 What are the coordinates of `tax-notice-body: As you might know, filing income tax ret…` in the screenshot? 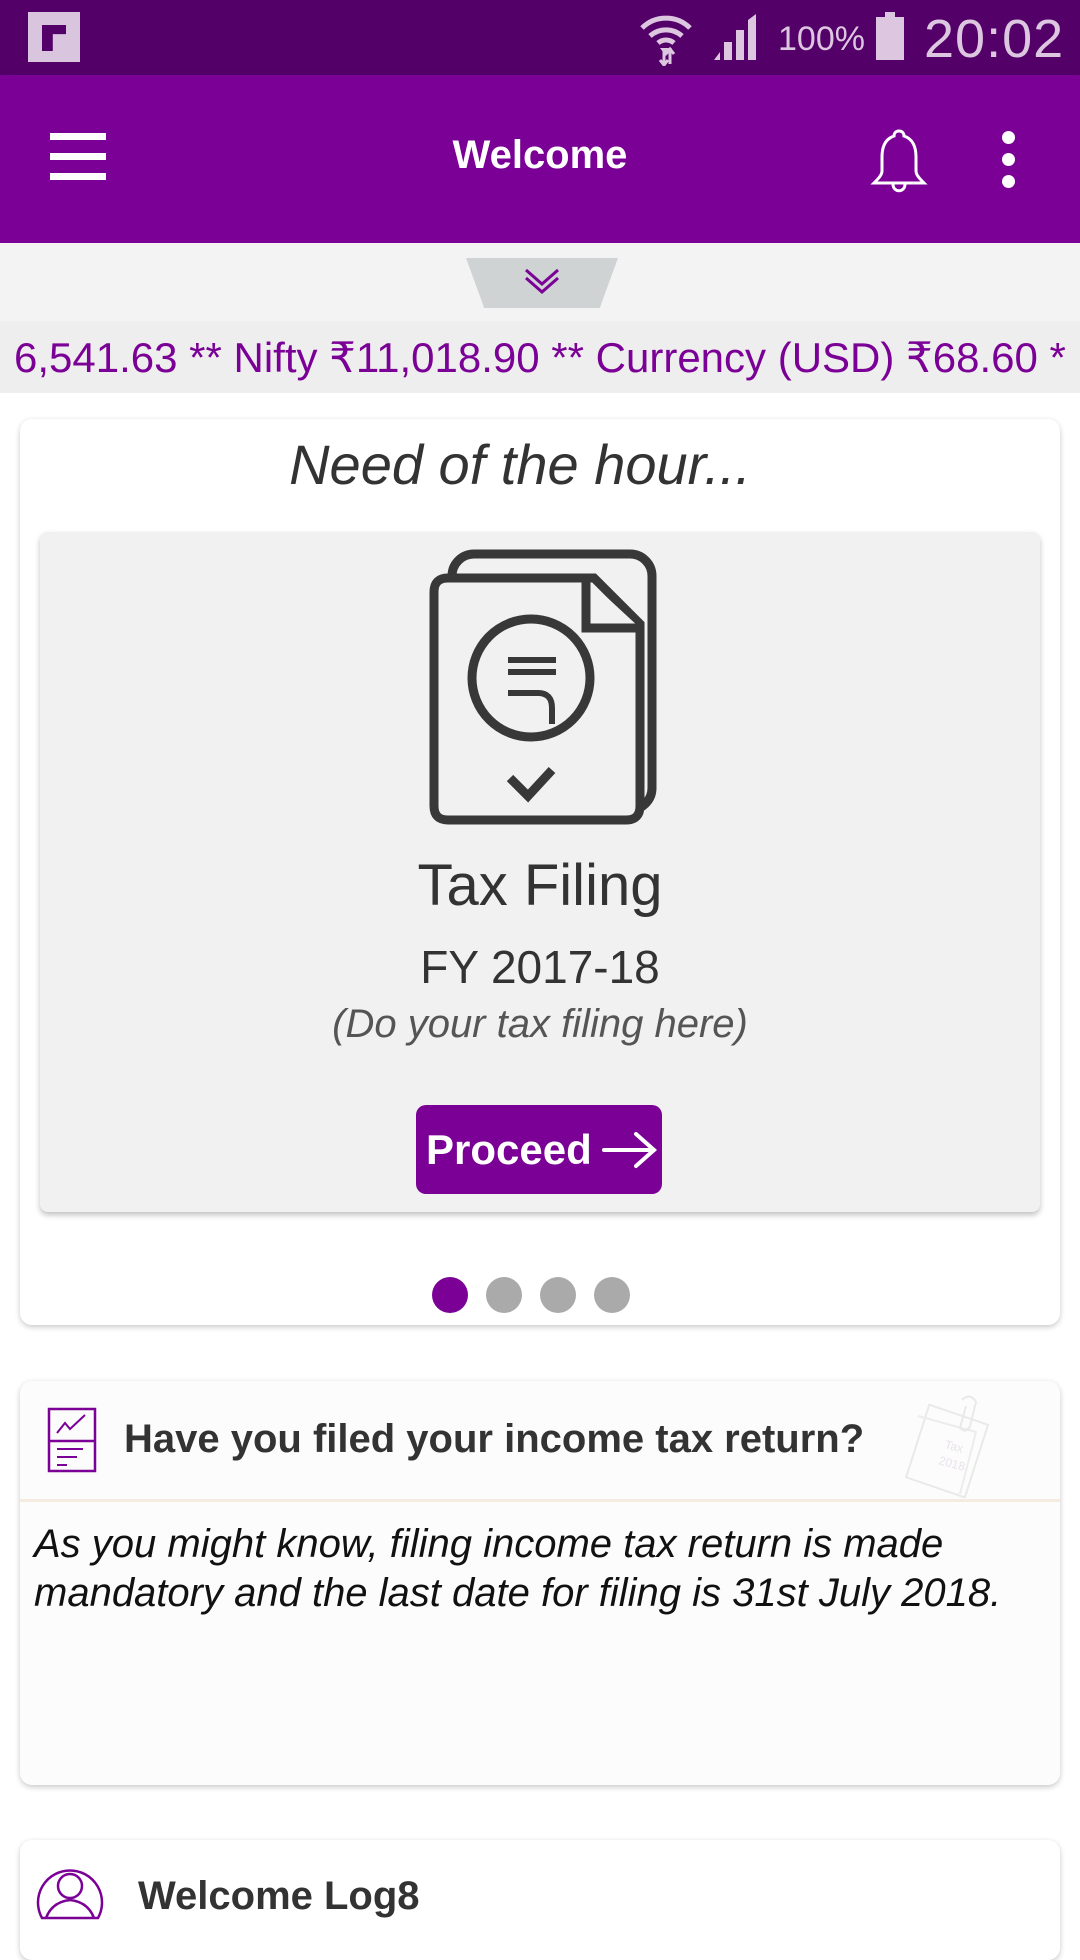 It's located at (518, 1568).